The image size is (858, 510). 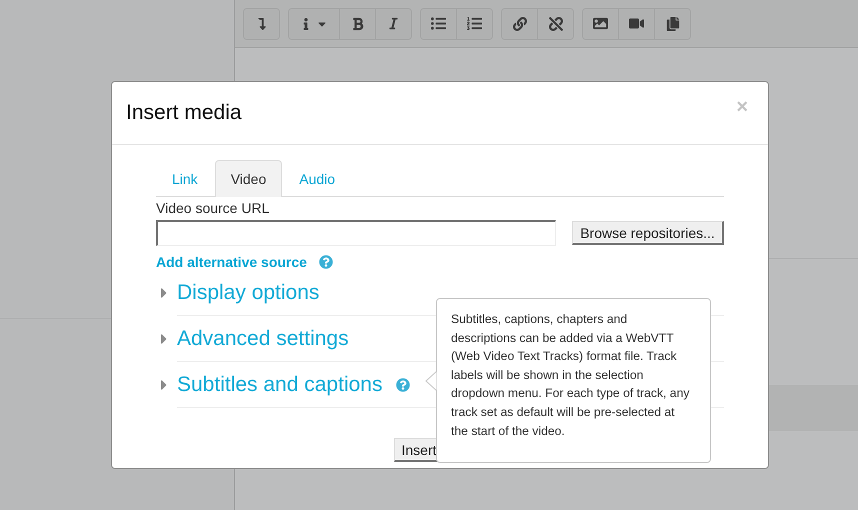 I want to click on italic-icon, so click(x=393, y=23).